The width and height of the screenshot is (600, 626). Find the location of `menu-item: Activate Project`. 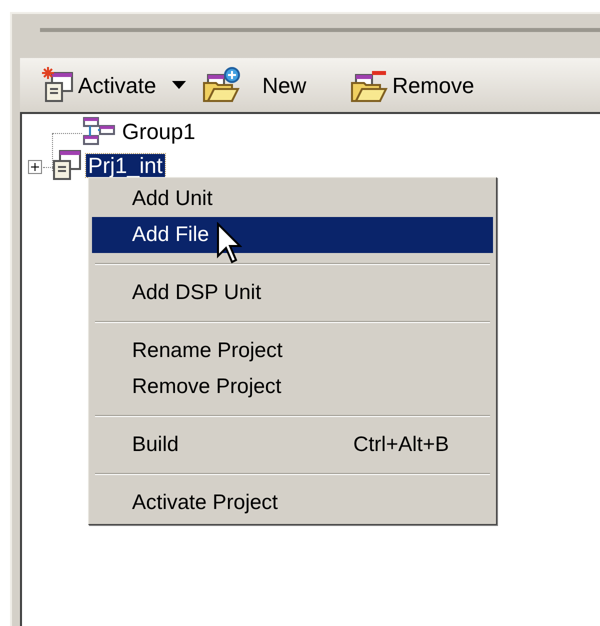

menu-item: Activate Project is located at coordinates (292, 503).